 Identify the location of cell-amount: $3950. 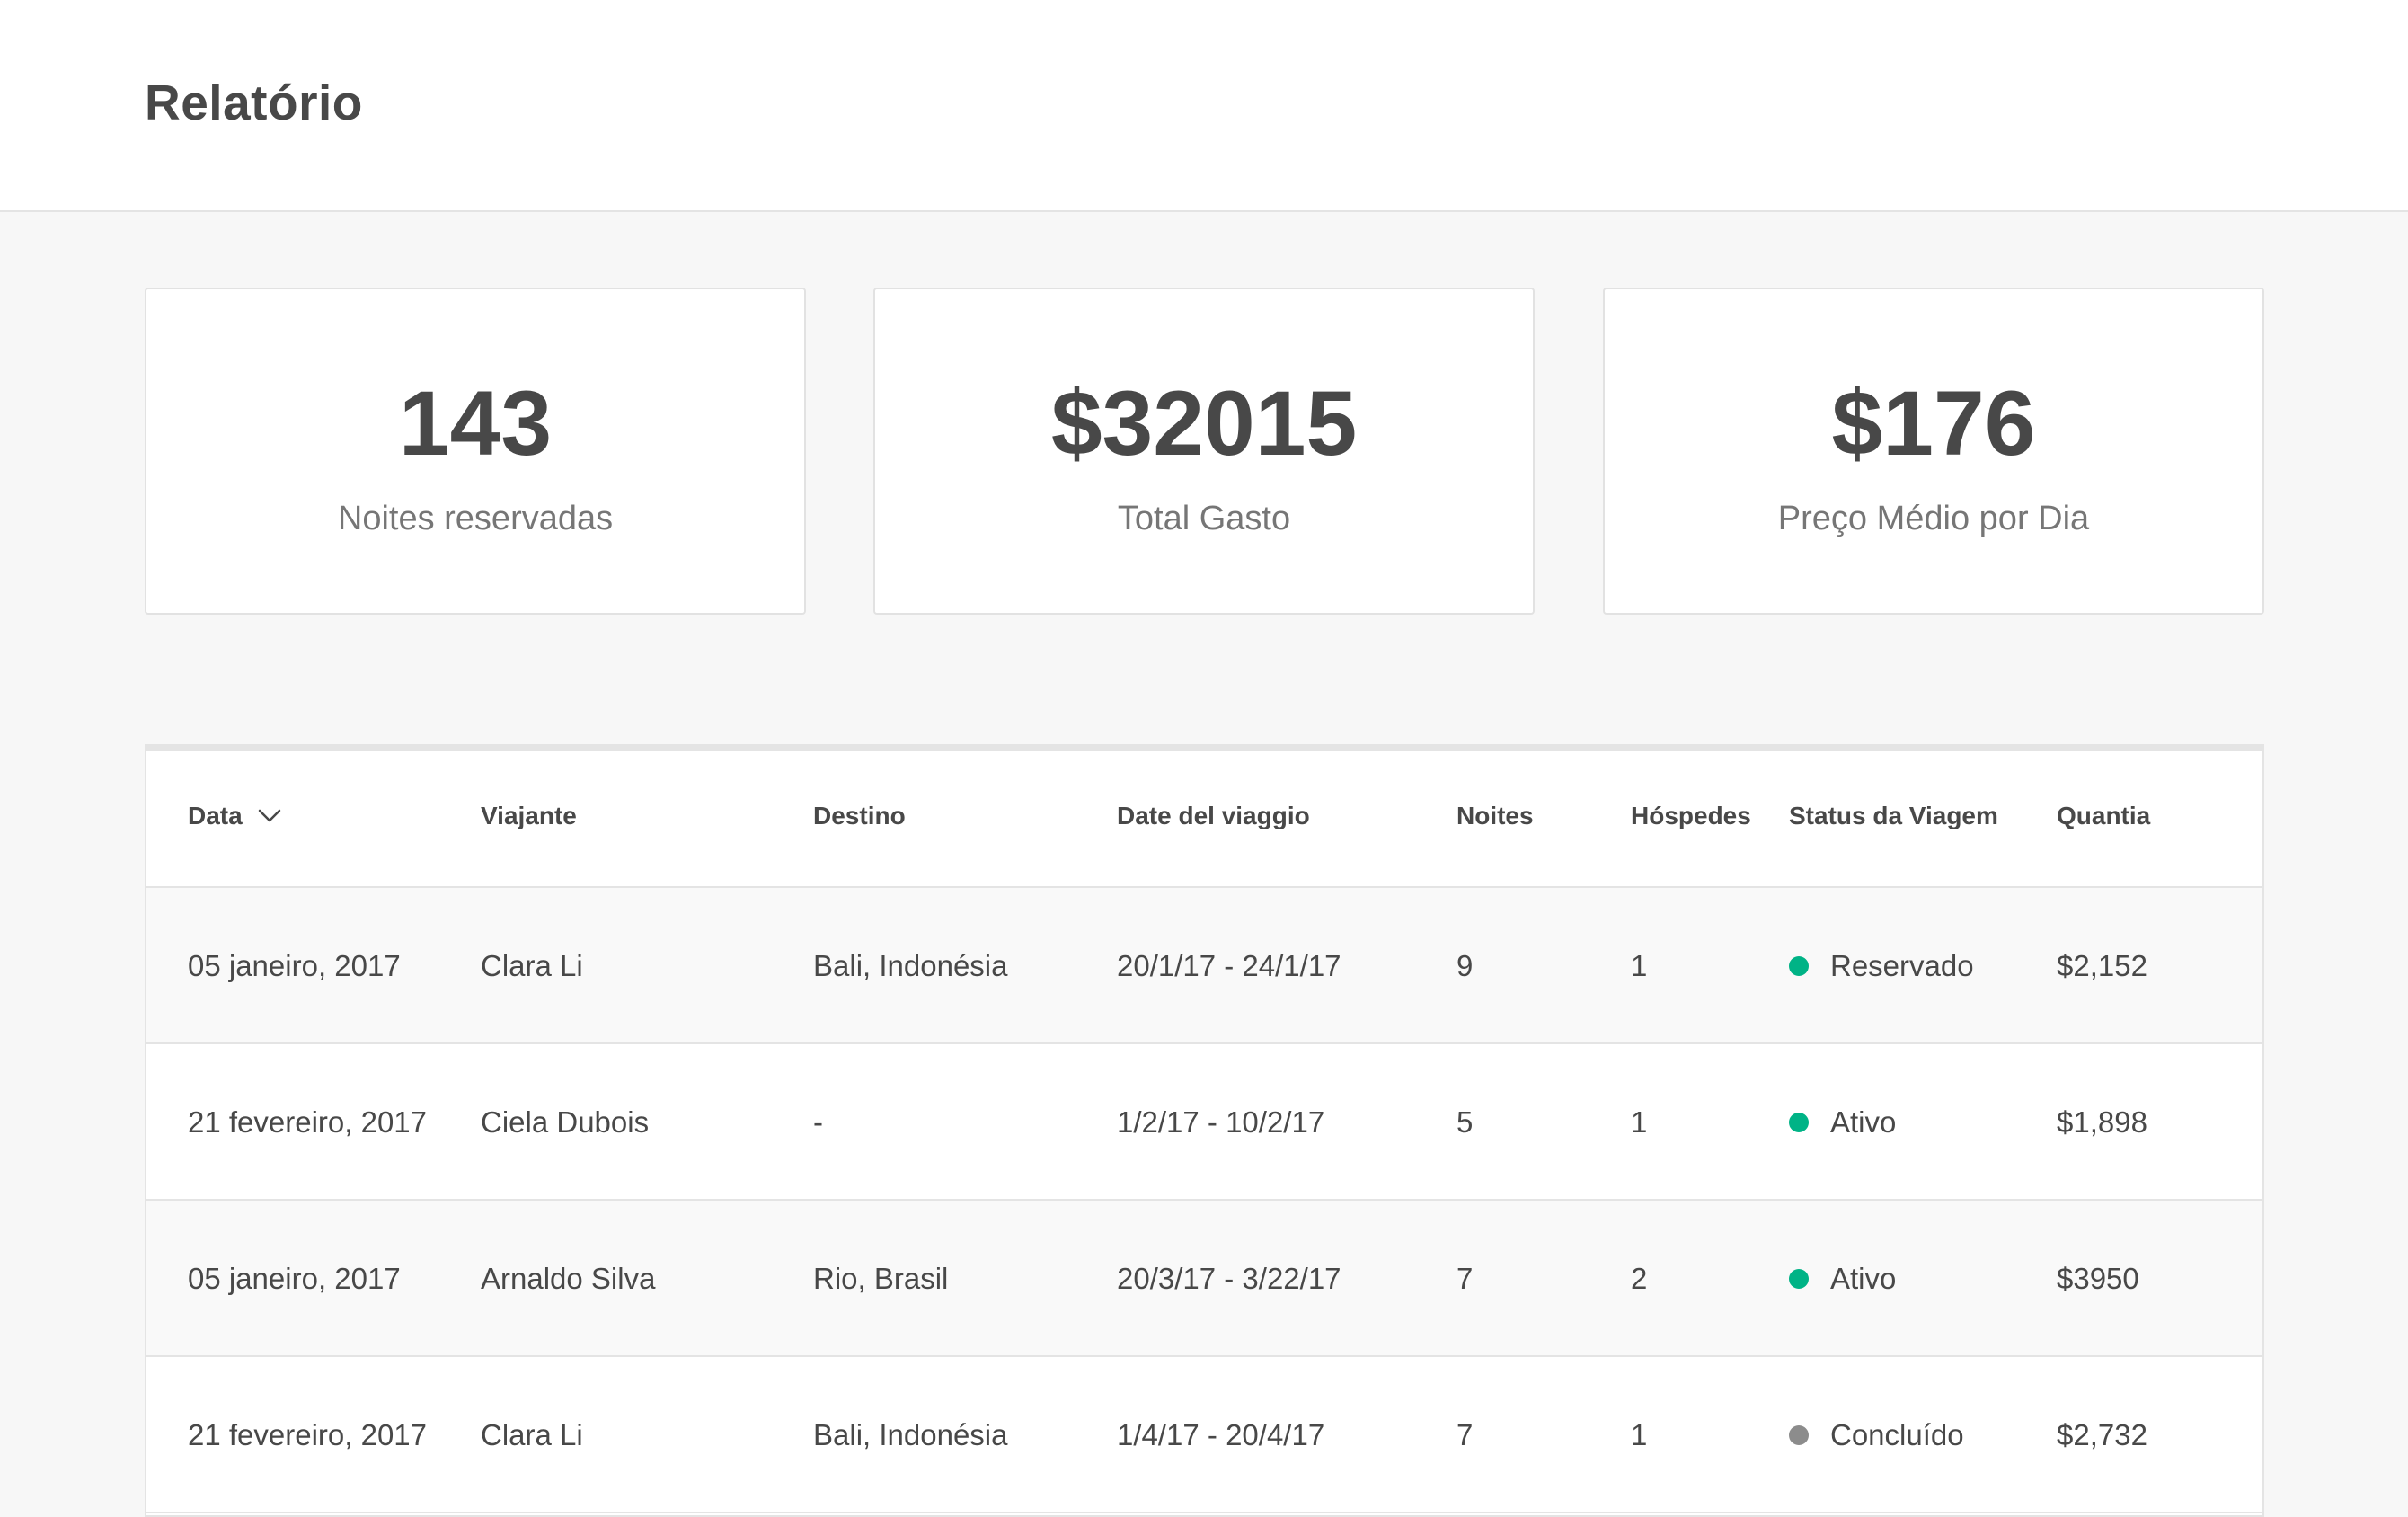
(2098, 1278).